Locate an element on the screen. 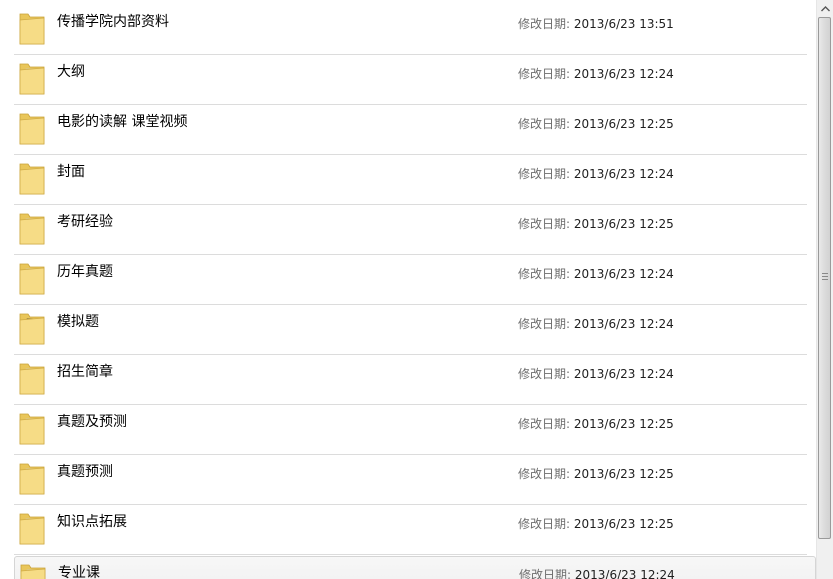  file-list-row: 考研经验 修改日期: 2013/6/23 12:25 is located at coordinates (410, 230).